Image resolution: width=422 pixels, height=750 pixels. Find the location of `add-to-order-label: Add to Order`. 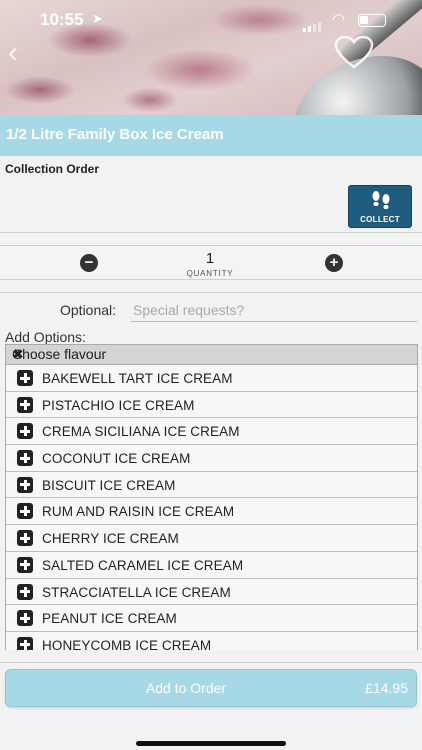

add-to-order-label: Add to Order is located at coordinates (186, 688).